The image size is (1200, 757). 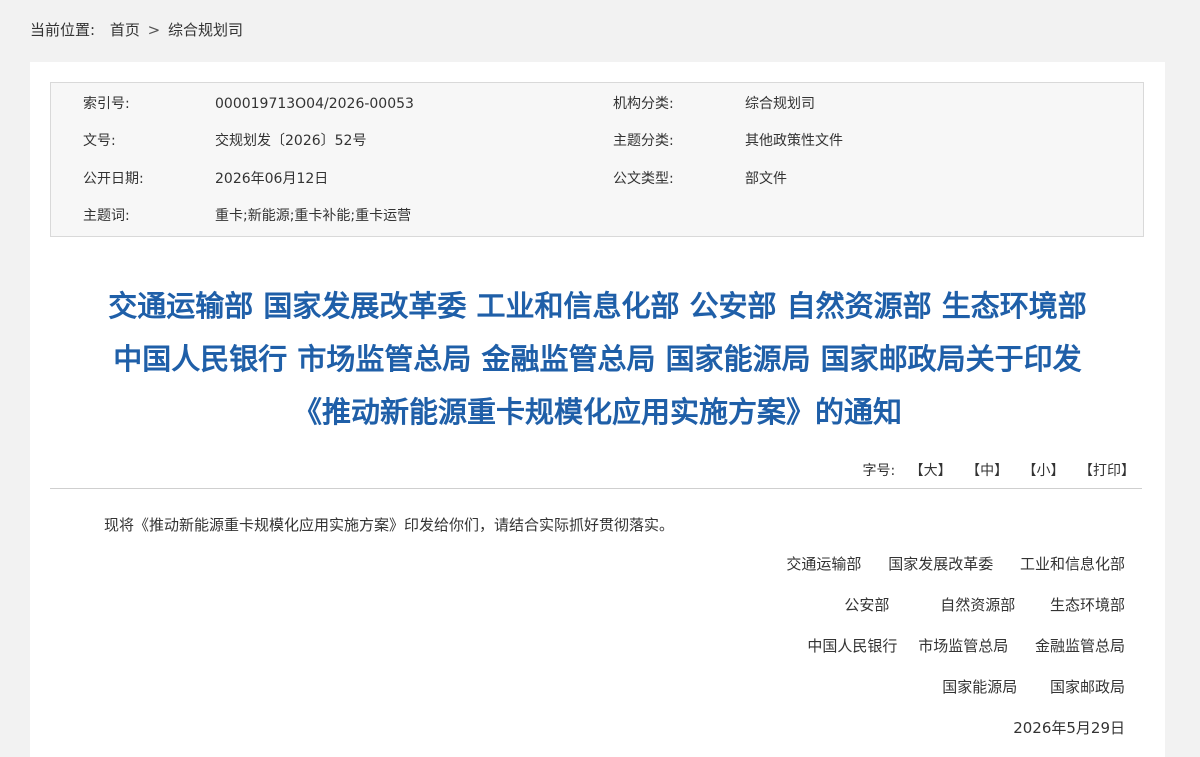 I want to click on signatory-row-1: 交通运输部 国家发展改革委 工业和信息化部, so click(x=955, y=564).